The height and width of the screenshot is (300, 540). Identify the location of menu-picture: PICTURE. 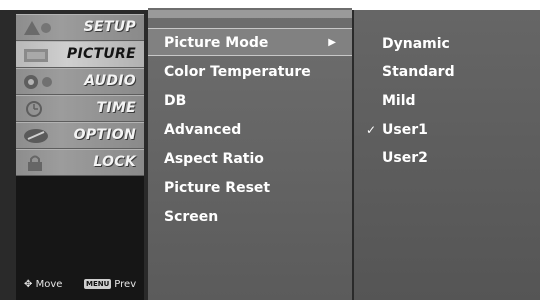
(80, 54).